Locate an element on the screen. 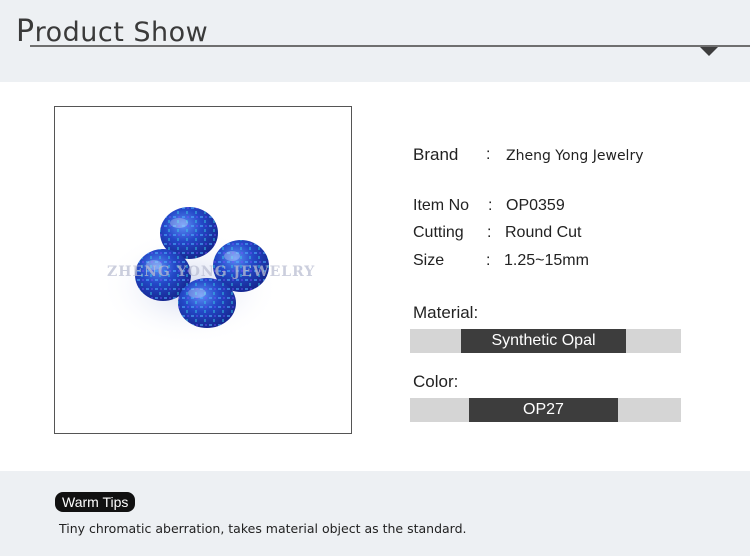 The width and height of the screenshot is (750, 556). material-bar: Synthetic Opal is located at coordinates (545, 341).